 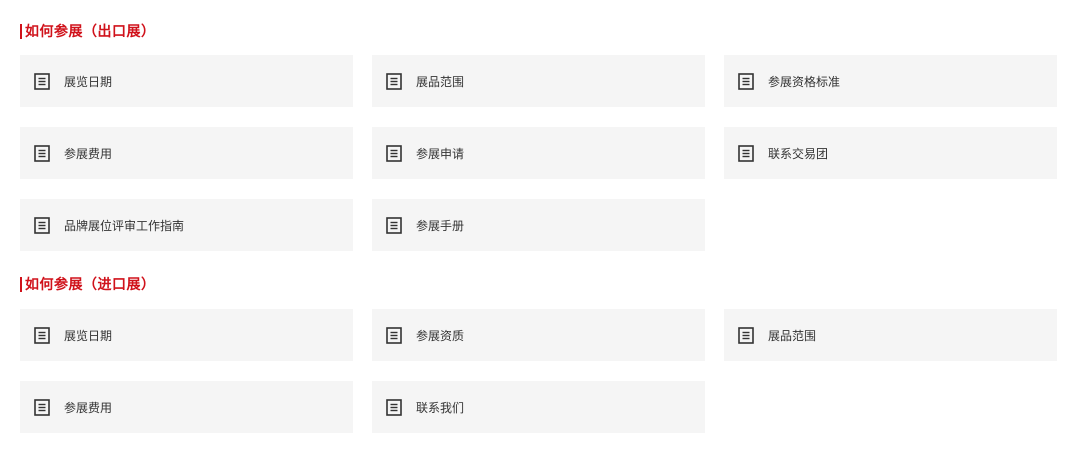 I want to click on link-card-label: 参展手册, so click(x=440, y=225).